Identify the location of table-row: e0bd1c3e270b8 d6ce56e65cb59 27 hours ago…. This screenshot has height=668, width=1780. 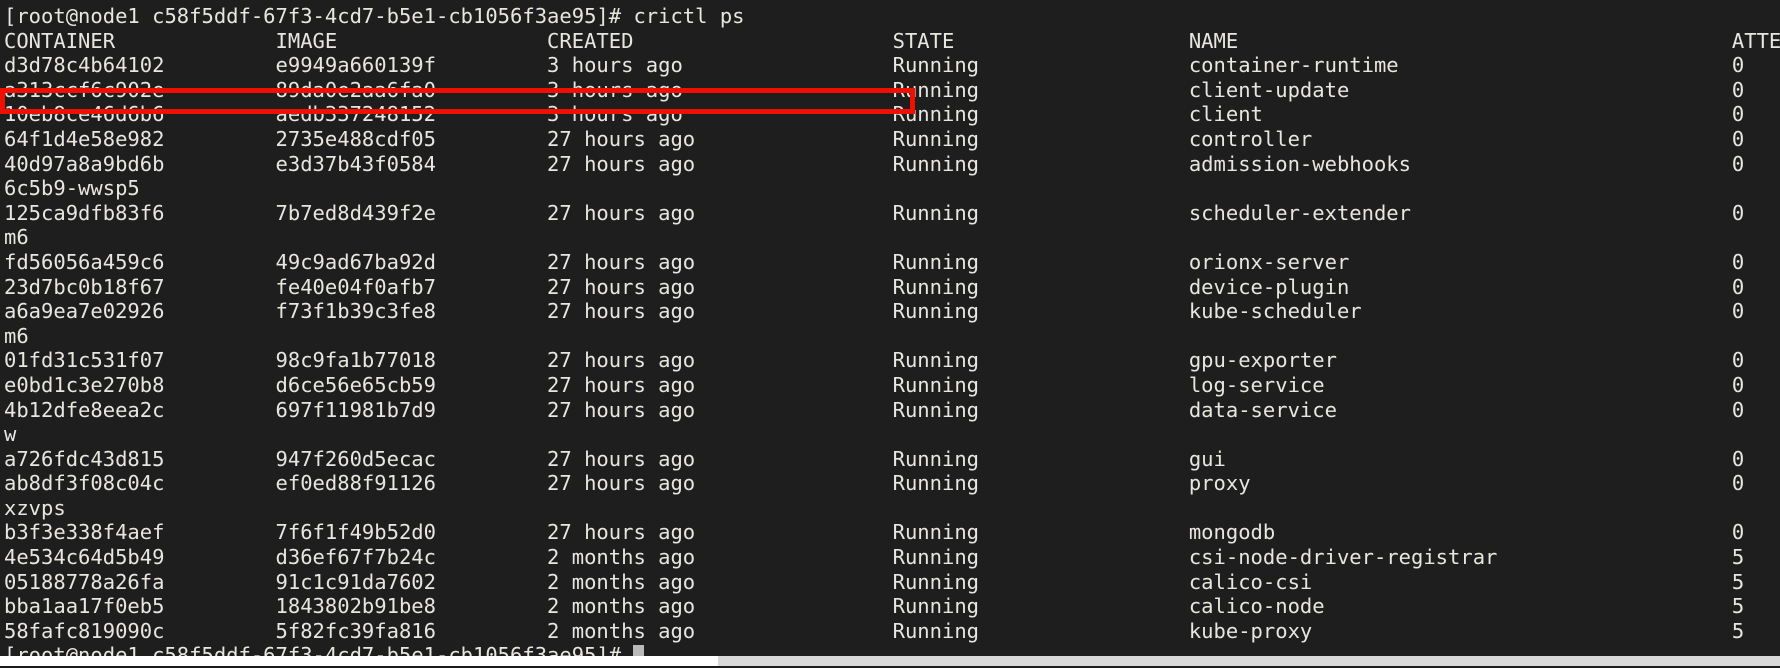
(874, 384).